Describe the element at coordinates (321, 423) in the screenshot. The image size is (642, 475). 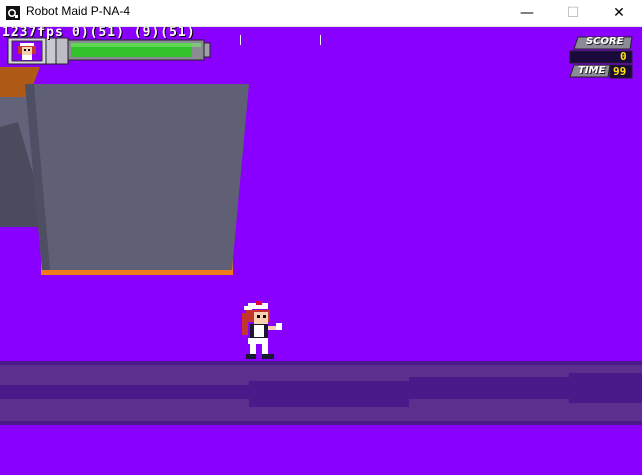
I see `floor-bottom-edge` at that location.